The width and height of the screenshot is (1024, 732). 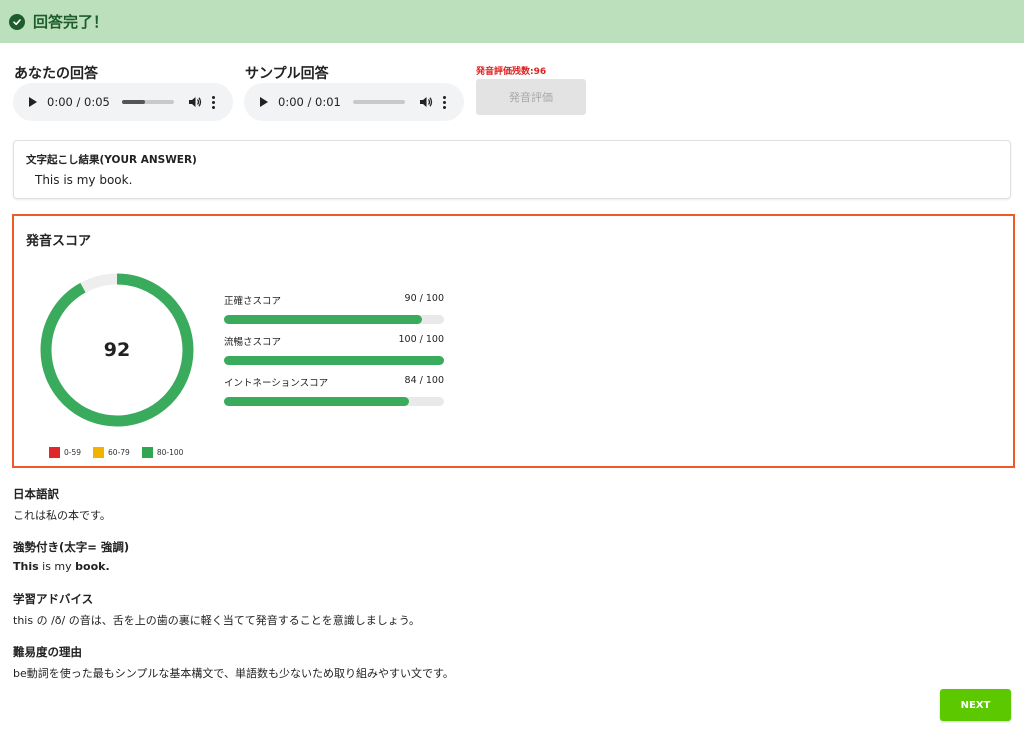 I want to click on section-heading: 難易度の理由, so click(x=47, y=652).